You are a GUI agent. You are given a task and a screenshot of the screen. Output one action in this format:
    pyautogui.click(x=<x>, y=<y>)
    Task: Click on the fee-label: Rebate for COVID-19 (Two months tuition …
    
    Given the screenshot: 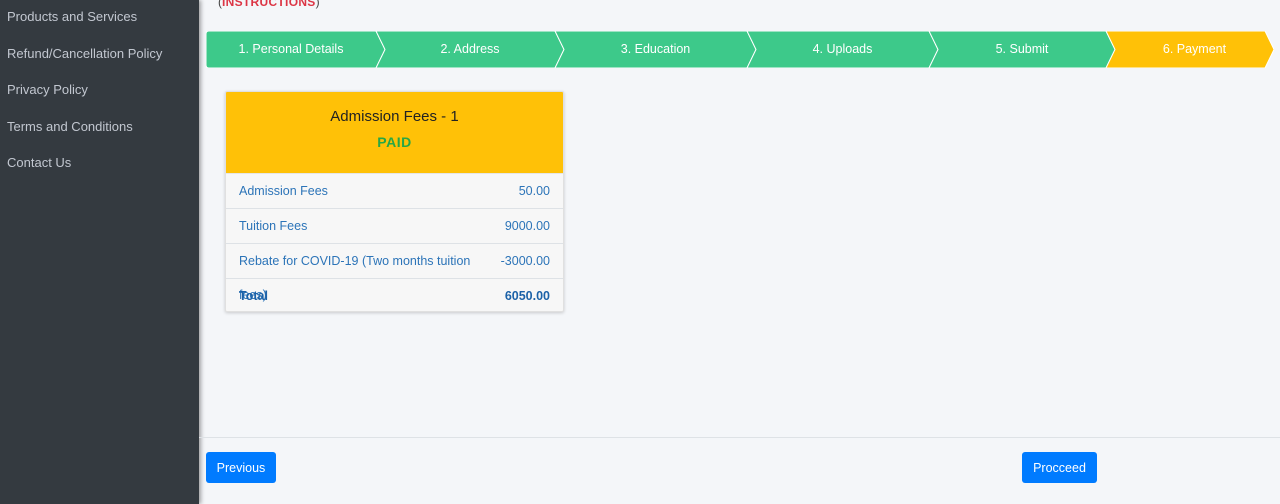 What is the action you would take?
    pyautogui.click(x=355, y=278)
    